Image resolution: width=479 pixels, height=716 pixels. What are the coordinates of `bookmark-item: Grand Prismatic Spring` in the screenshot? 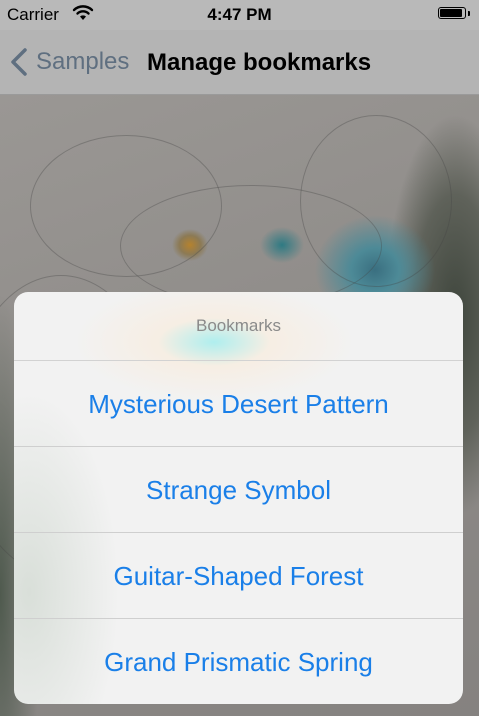 It's located at (238, 661).